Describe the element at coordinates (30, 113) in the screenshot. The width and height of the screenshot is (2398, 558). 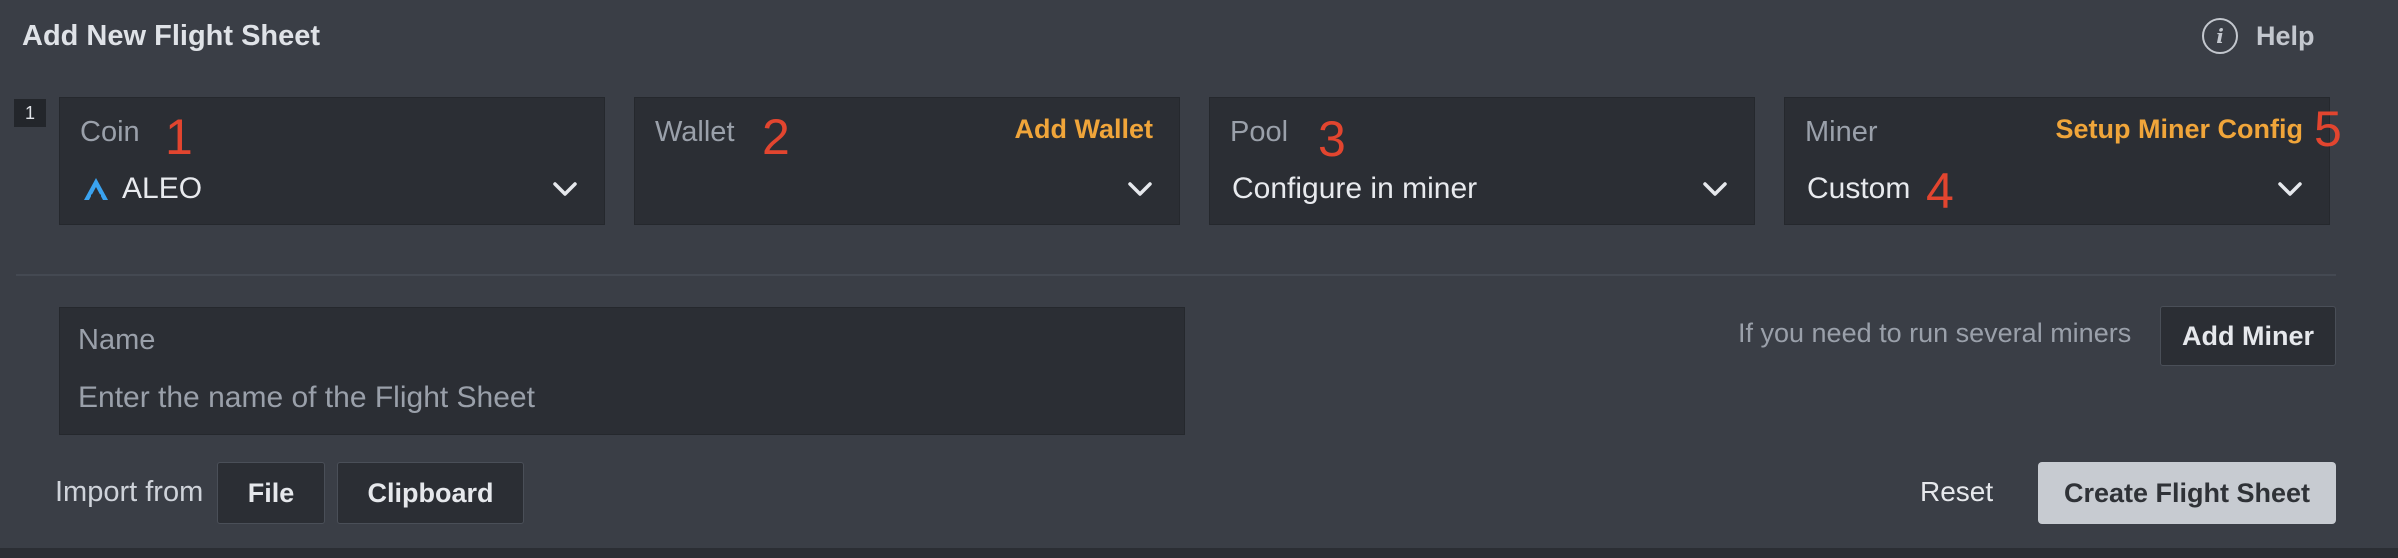
I see `row-index-badge: 1` at that location.